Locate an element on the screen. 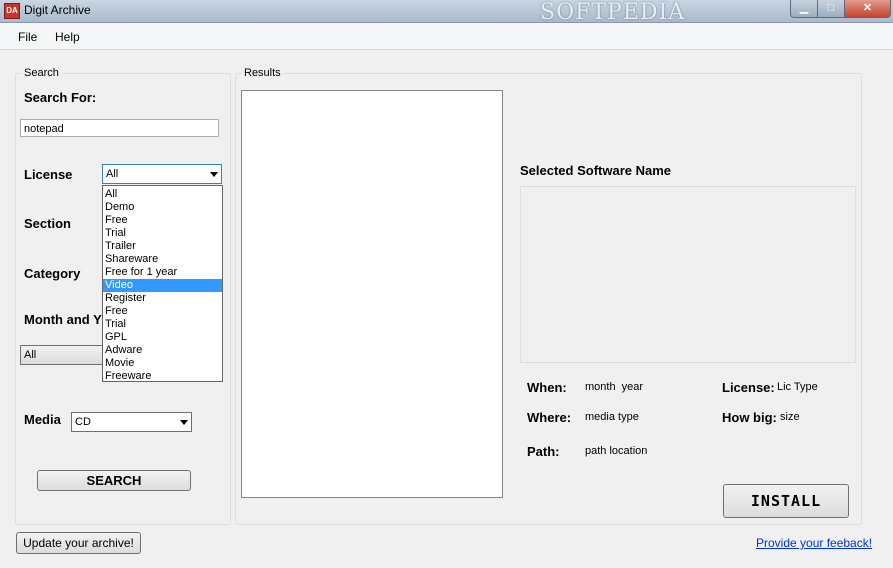 This screenshot has height=568, width=893. license-info-label: License: is located at coordinates (748, 387).